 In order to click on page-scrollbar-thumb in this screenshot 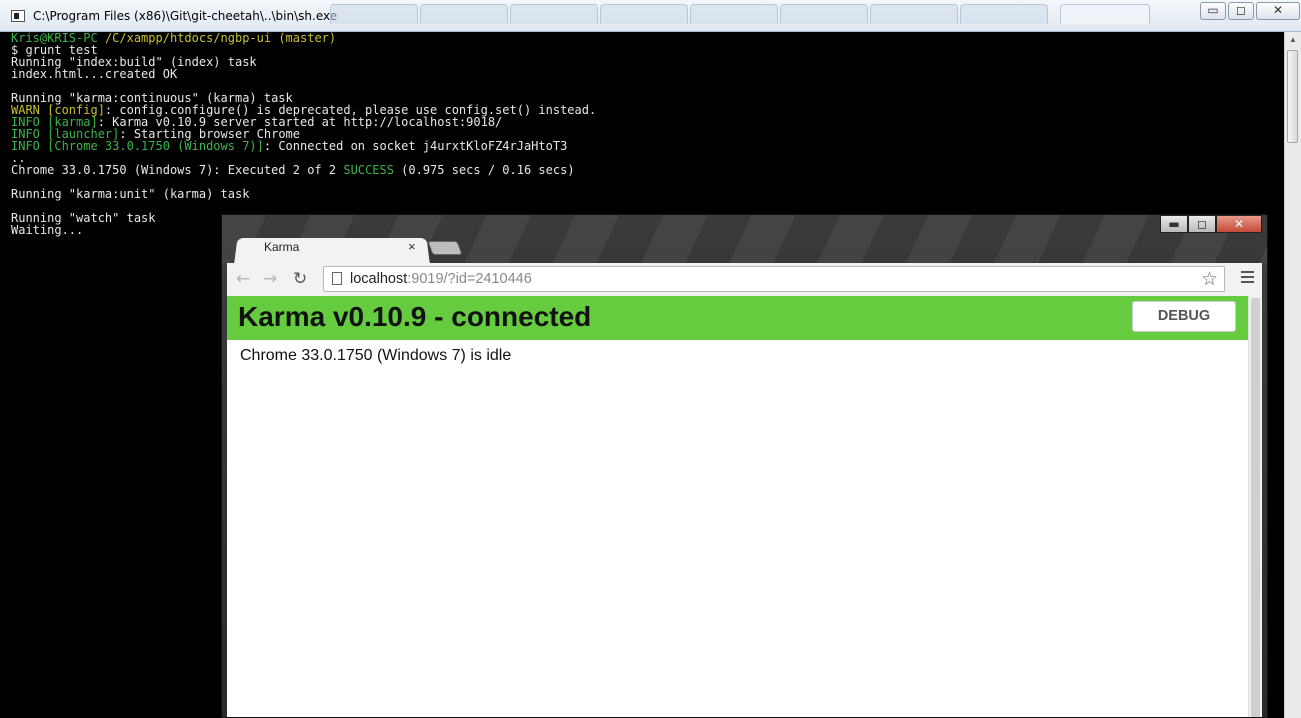, I will do `click(1255, 507)`.